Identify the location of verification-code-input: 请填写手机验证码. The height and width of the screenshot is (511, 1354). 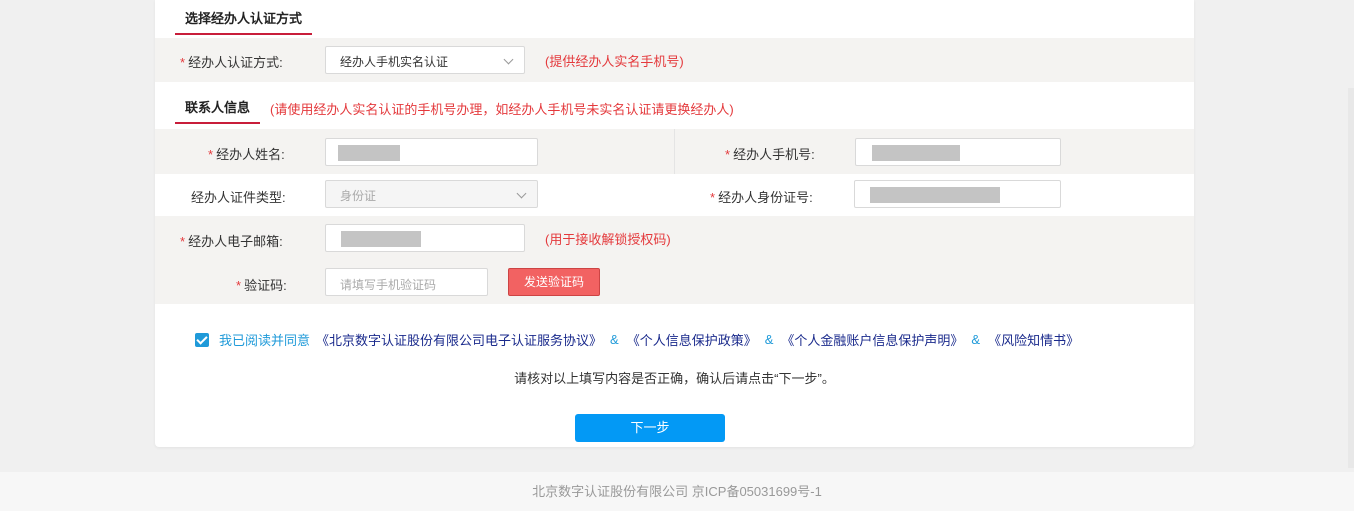
(406, 282).